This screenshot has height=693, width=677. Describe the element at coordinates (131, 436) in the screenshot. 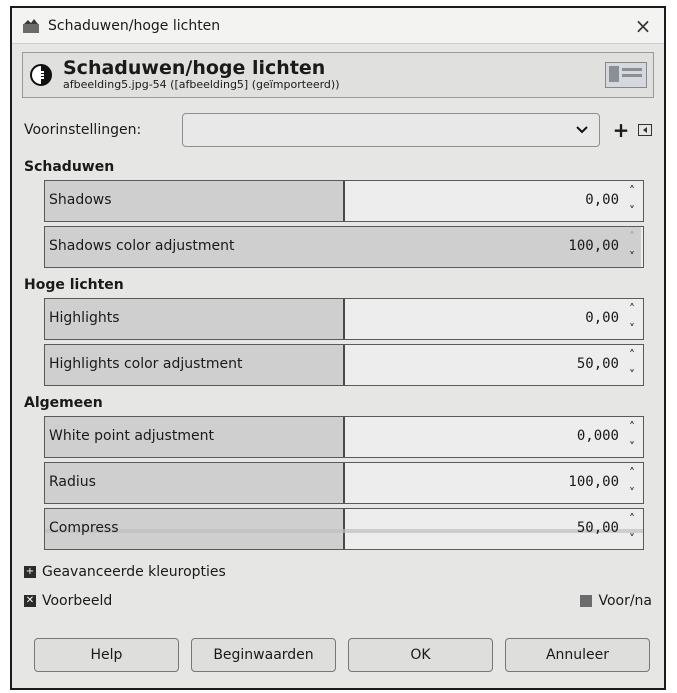

I see `field-label: White point adjustment` at that location.